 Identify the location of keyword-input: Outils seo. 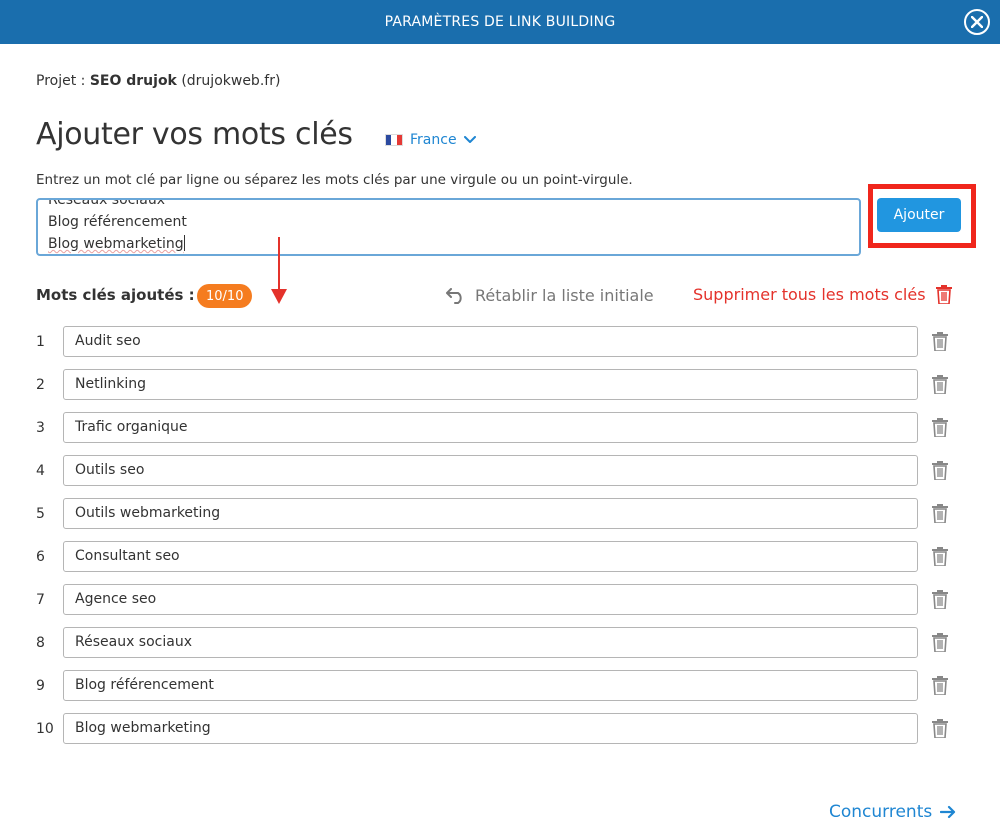
(490, 470).